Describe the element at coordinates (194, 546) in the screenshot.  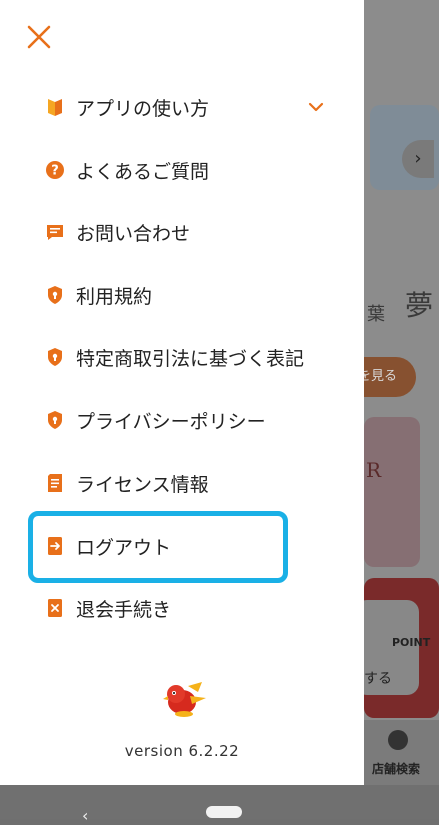
I see `menu-item-logout: ログアウト` at that location.